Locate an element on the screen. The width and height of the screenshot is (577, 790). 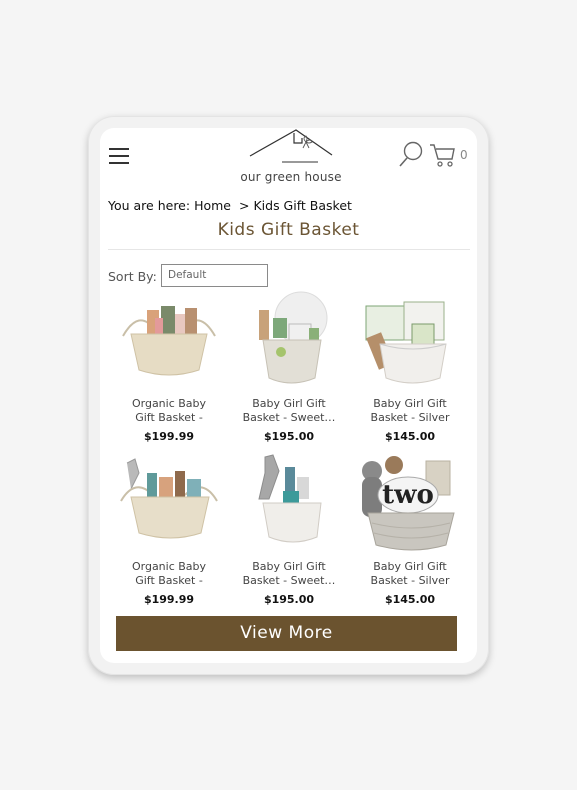
site-header: our green house 0 is located at coordinates (288, 162).